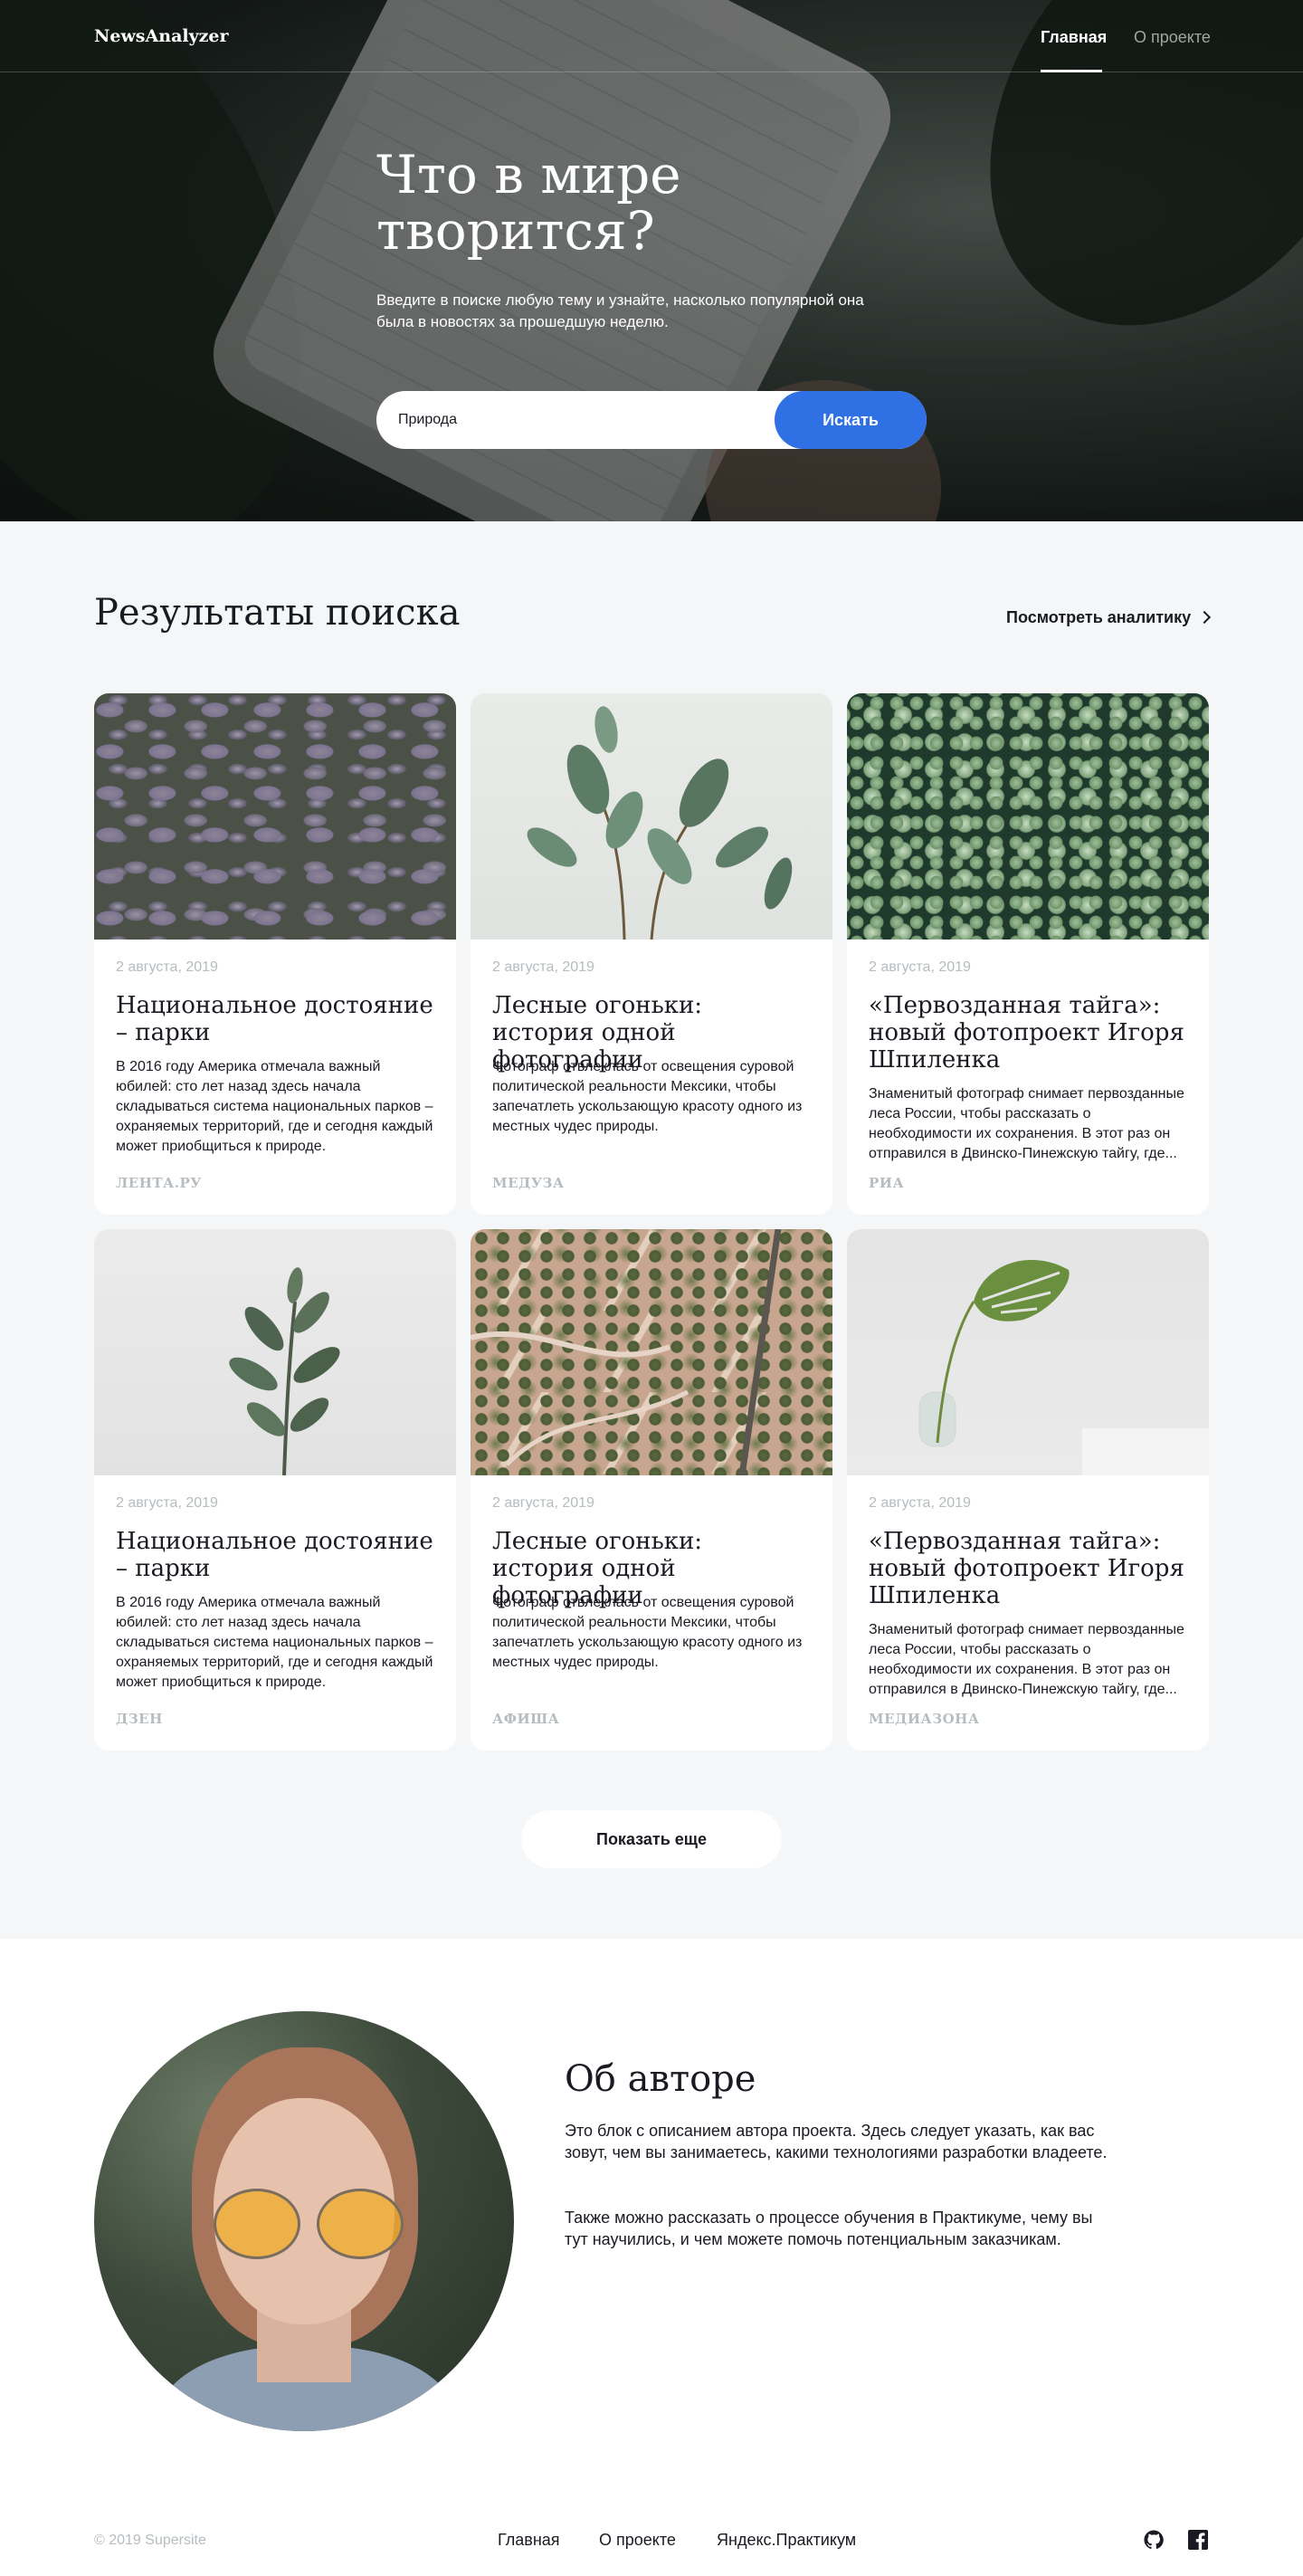 The image size is (1303, 2576). Describe the element at coordinates (786, 2540) in the screenshot. I see `footer-link-praktikum: Яндекс.Практикум` at that location.